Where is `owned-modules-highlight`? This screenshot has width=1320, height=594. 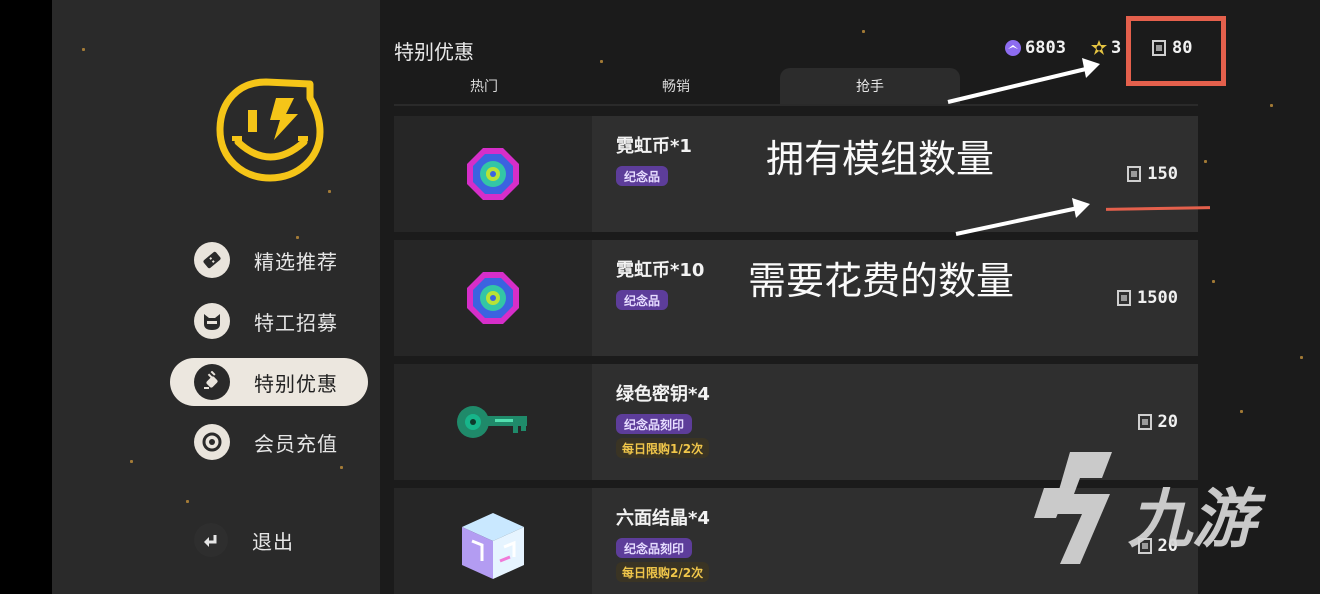 owned-modules-highlight is located at coordinates (1176, 51).